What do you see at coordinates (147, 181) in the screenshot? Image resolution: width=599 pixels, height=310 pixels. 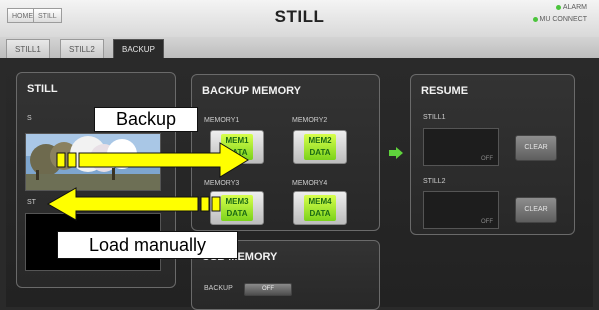 I see `annotation-arrows` at bounding box center [147, 181].